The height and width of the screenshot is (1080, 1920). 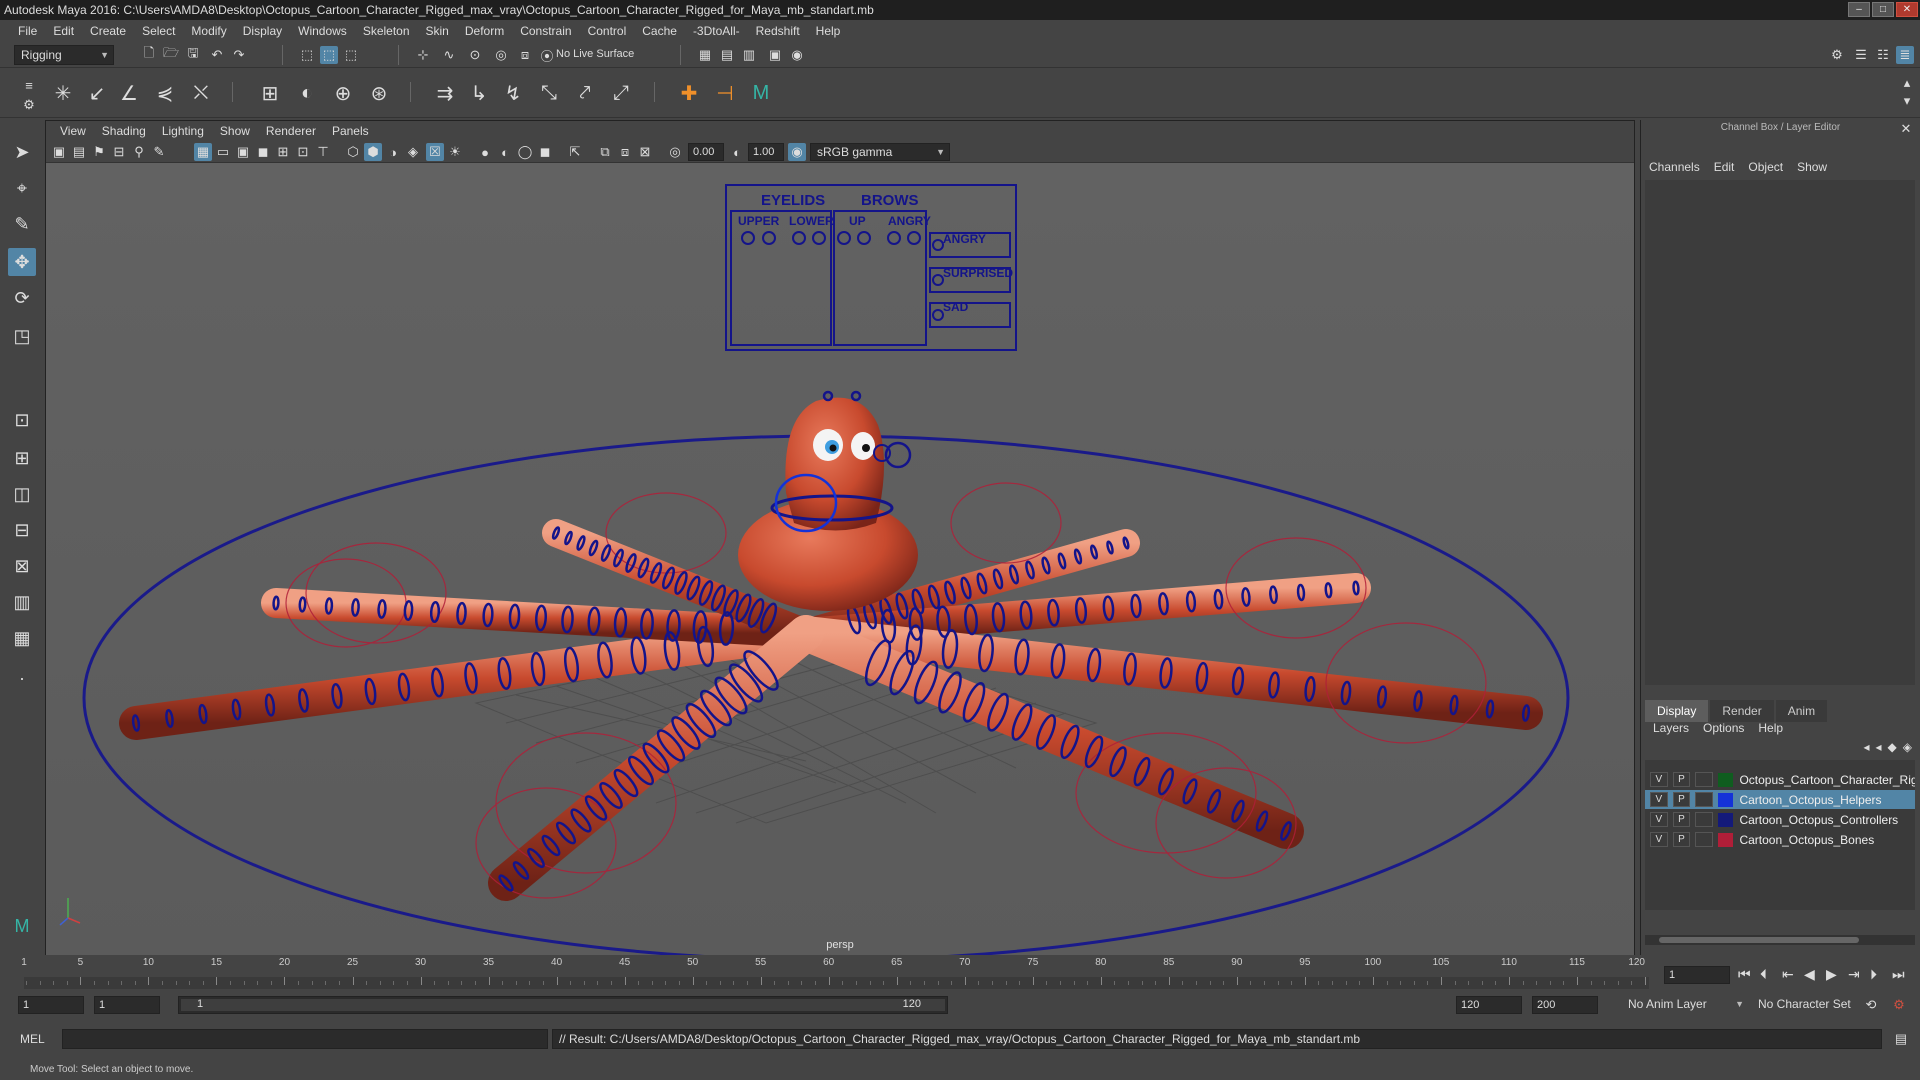 I want to click on shelf-scroll-down-icon: ▾, so click(x=1907, y=101).